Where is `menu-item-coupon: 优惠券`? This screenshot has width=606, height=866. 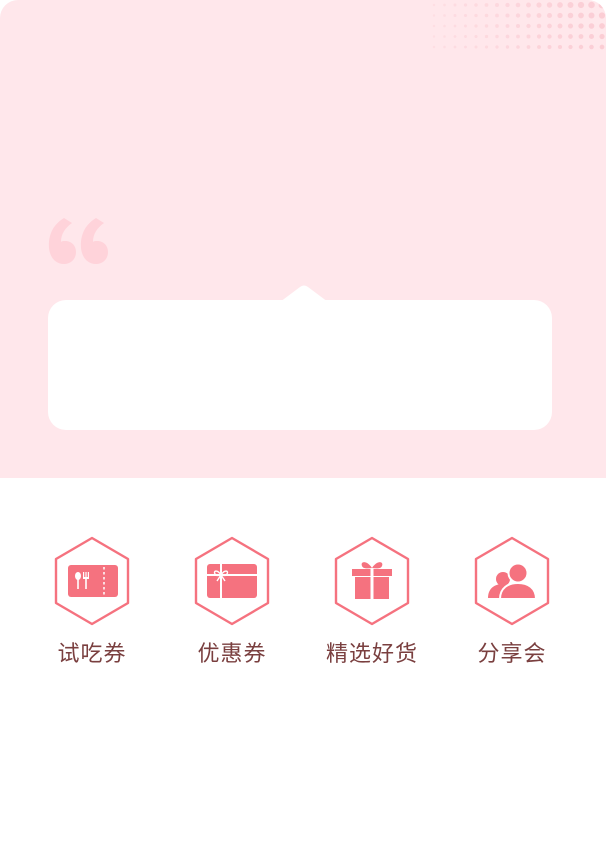 menu-item-coupon: 优惠券 is located at coordinates (232, 606).